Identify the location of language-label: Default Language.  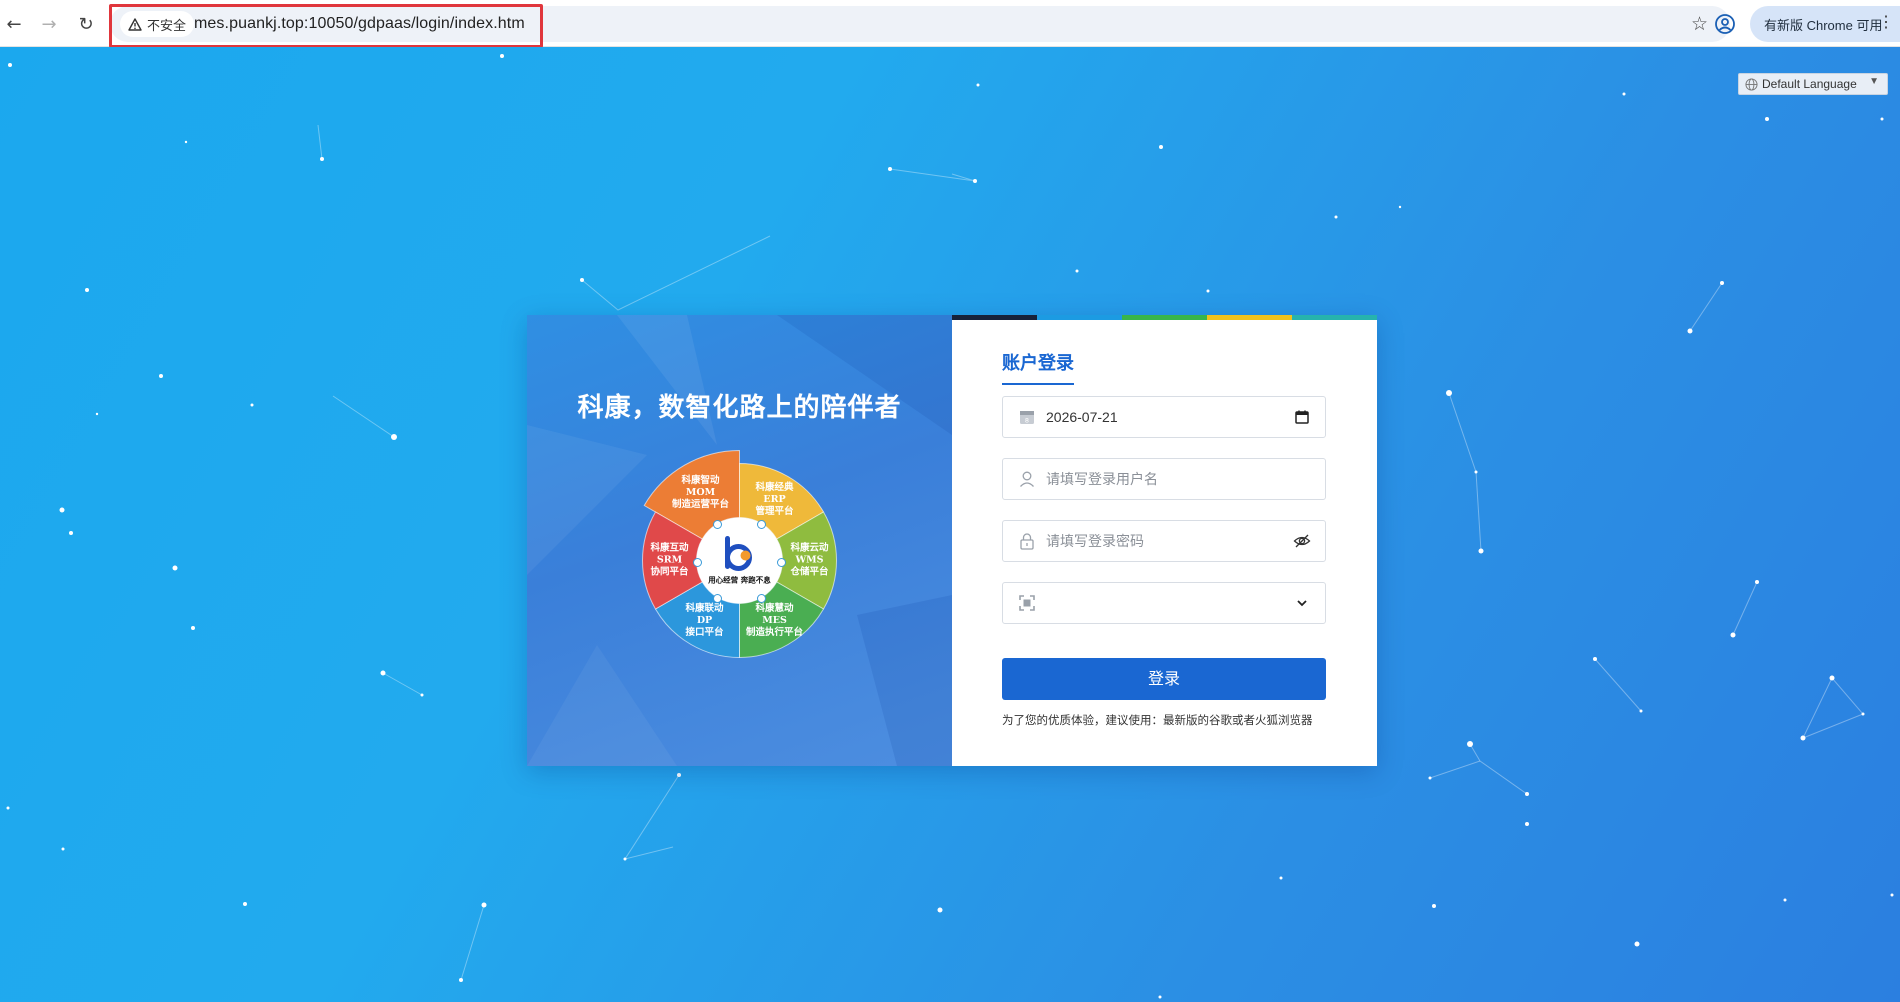
(1809, 84).